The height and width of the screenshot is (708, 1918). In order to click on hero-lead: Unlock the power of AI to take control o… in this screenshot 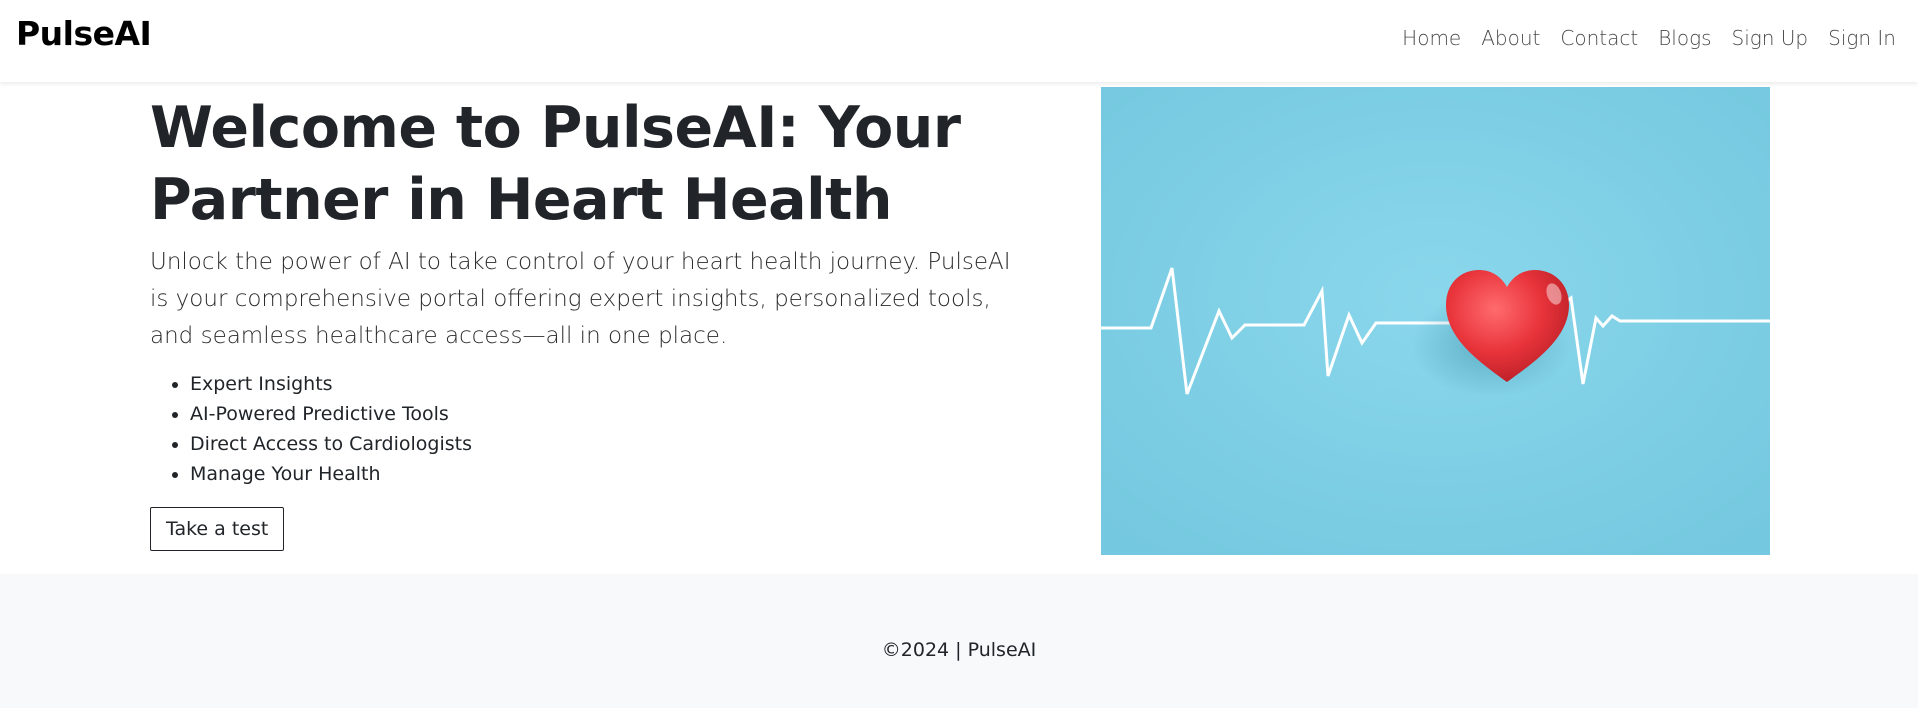, I will do `click(580, 299)`.